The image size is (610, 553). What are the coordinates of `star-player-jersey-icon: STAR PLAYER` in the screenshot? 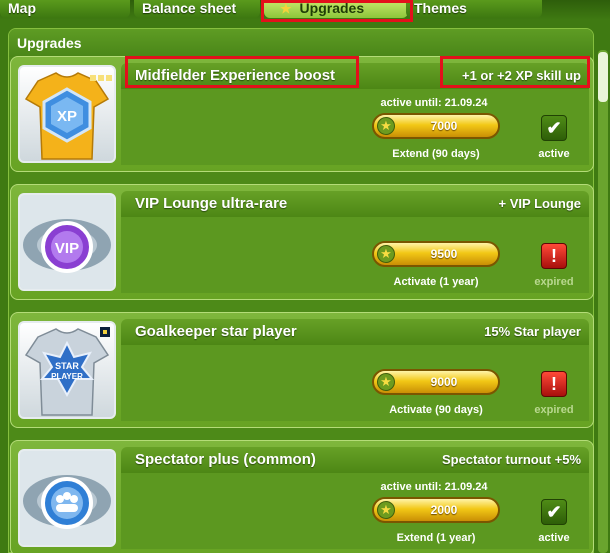 It's located at (67, 370).